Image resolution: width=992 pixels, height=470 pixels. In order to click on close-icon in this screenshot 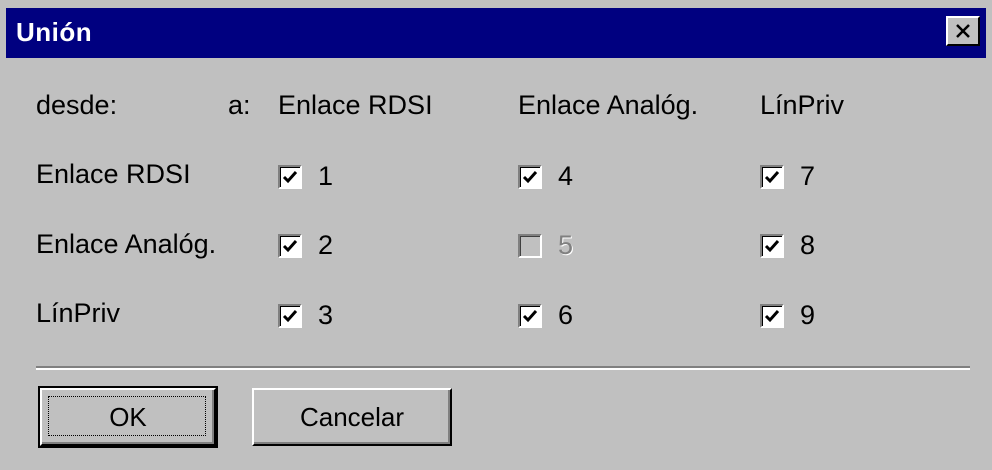, I will do `click(963, 31)`.